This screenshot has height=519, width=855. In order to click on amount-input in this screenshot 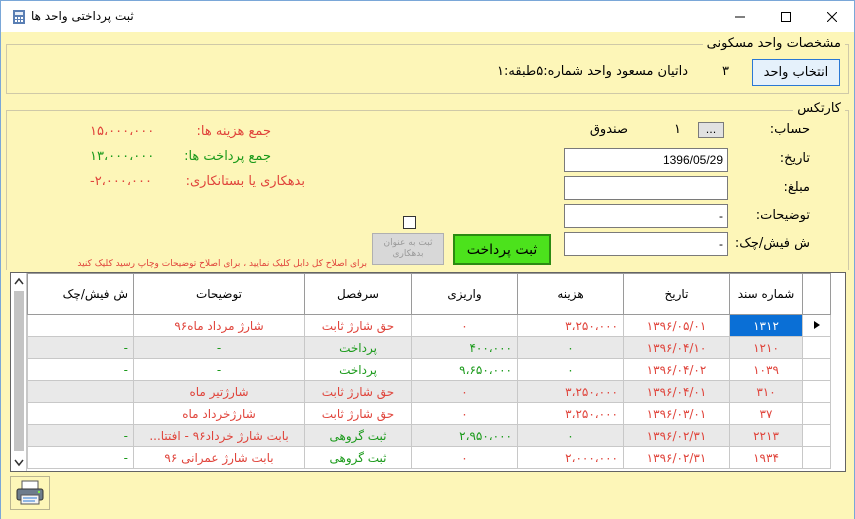, I will do `click(646, 188)`.